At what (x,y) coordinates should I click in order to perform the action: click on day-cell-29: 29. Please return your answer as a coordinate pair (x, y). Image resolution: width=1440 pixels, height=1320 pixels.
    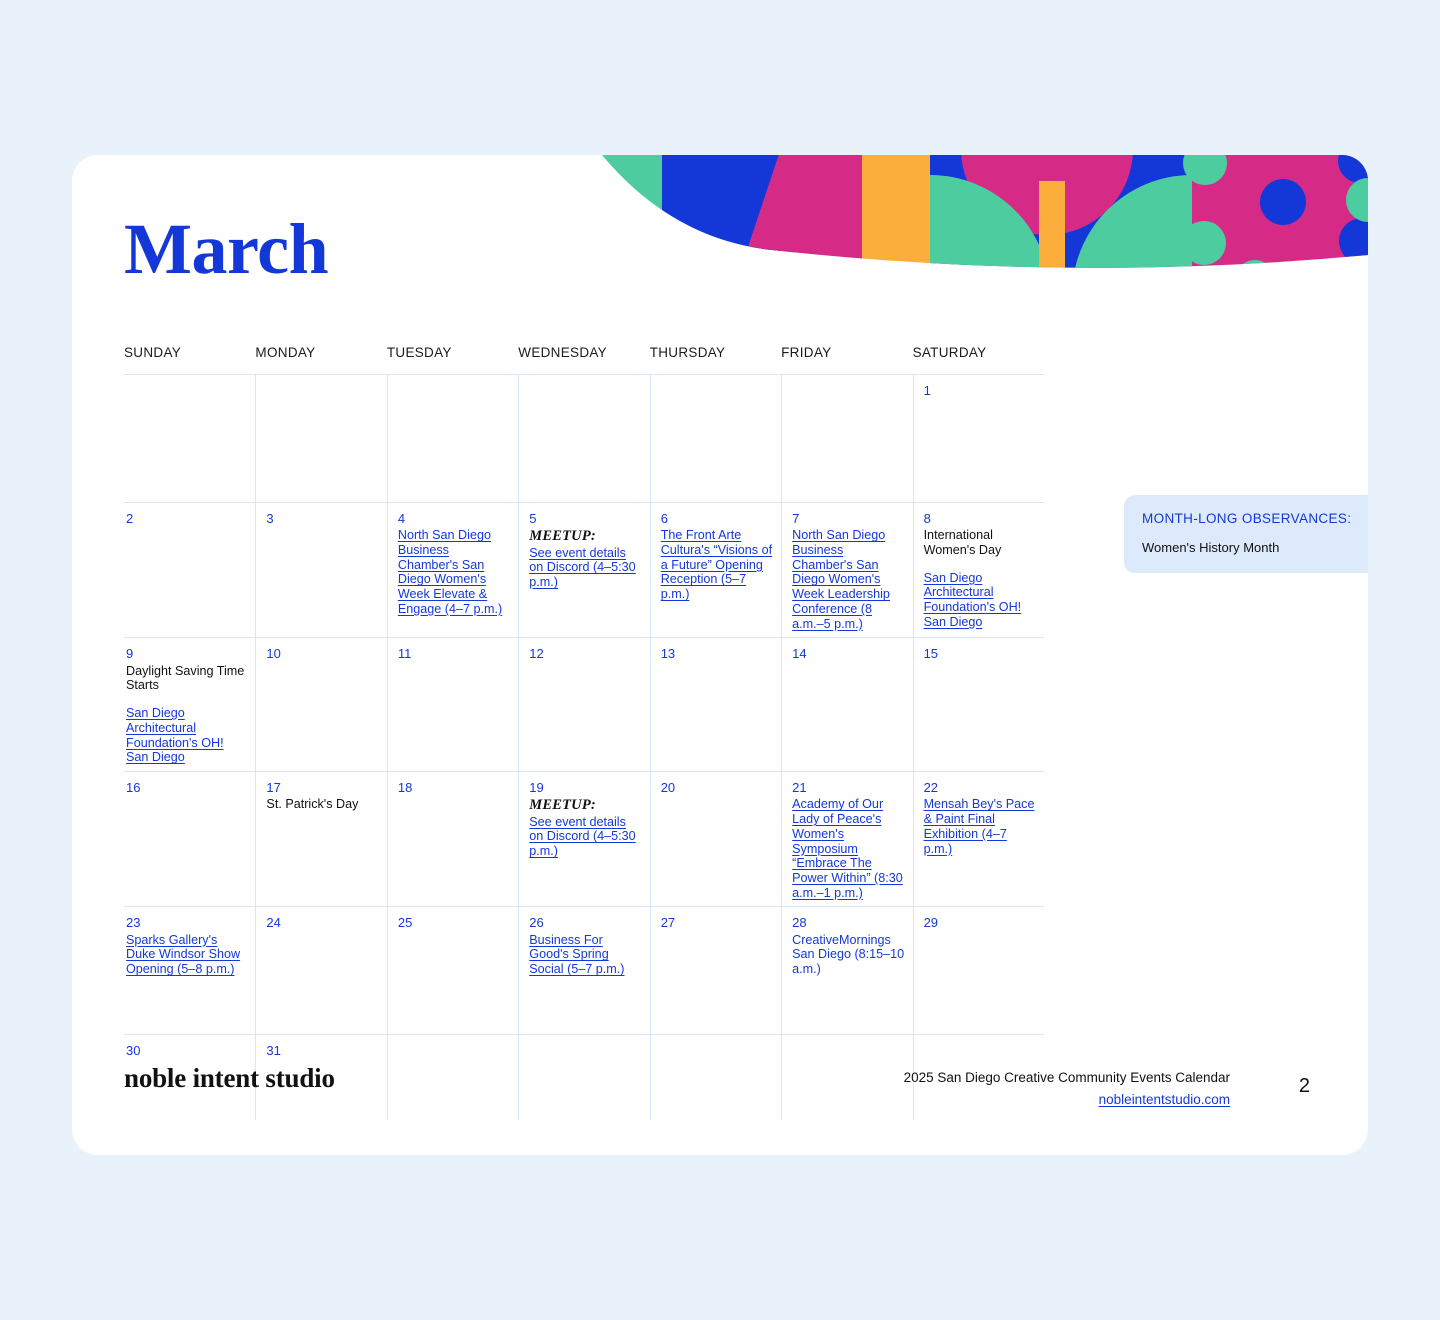
    Looking at the image, I should click on (978, 970).